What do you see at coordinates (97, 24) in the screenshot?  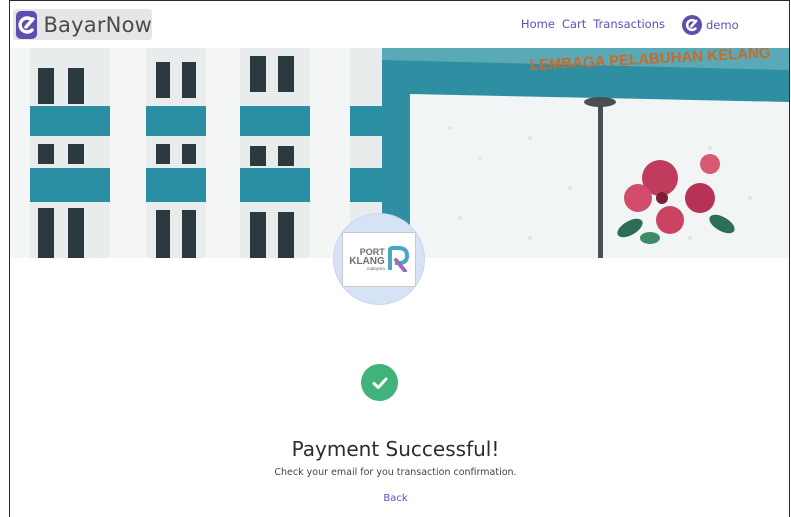 I see `brand-name: BayarNow` at bounding box center [97, 24].